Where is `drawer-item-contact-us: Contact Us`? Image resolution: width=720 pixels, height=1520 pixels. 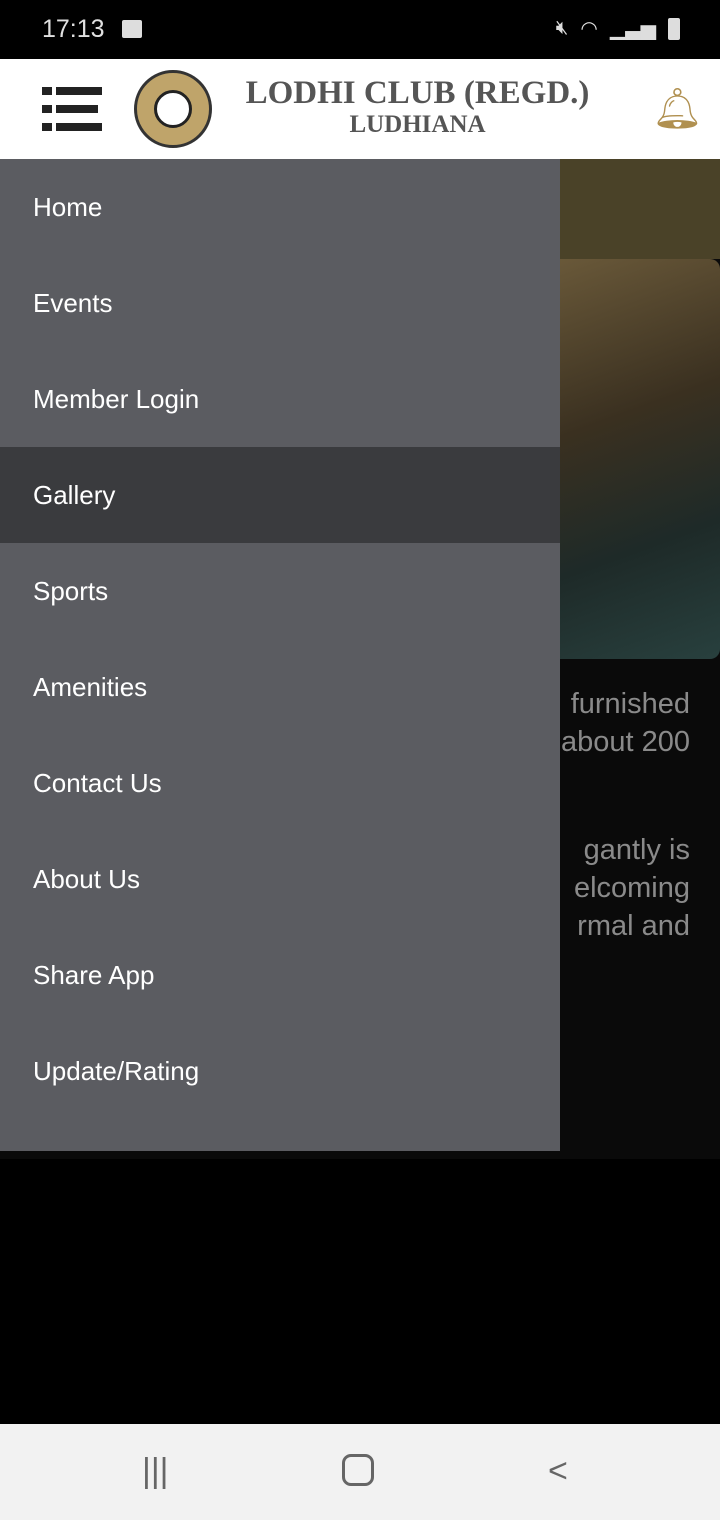
drawer-item-contact-us: Contact Us is located at coordinates (280, 783).